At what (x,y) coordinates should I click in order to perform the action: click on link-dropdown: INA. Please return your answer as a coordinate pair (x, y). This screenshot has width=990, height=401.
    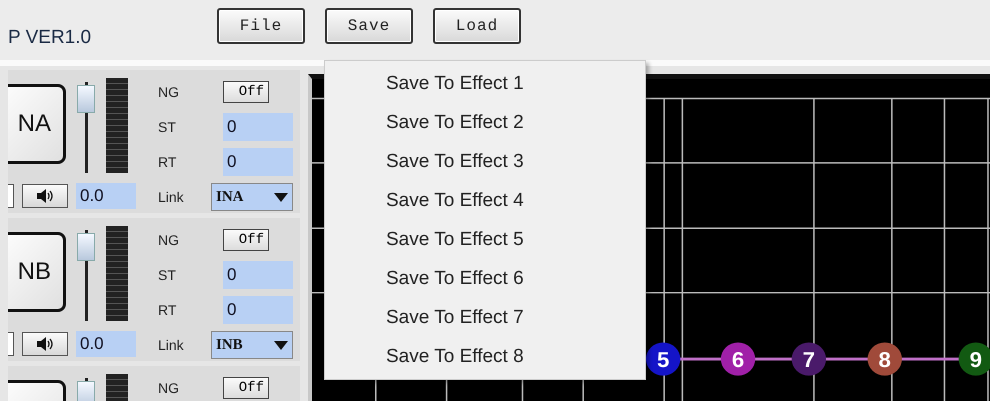
    Looking at the image, I should click on (252, 197).